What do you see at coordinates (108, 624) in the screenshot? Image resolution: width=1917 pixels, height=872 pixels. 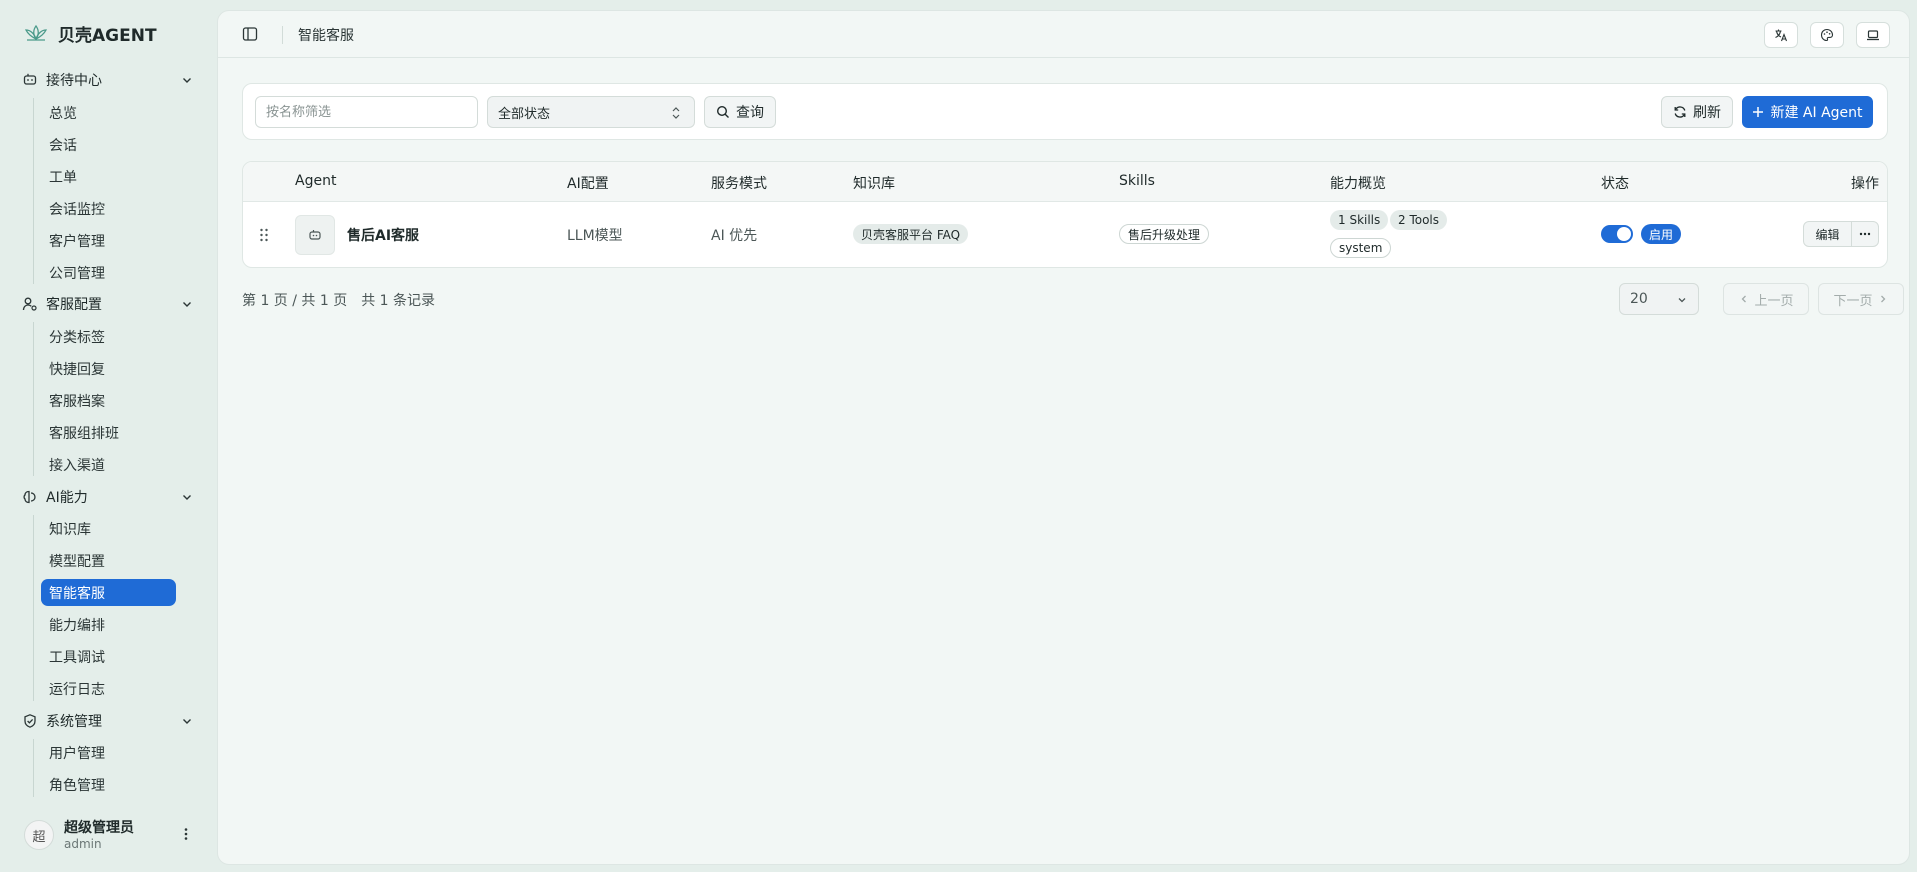 I see `sidebar-item-capability-orchestration: 能力编排` at bounding box center [108, 624].